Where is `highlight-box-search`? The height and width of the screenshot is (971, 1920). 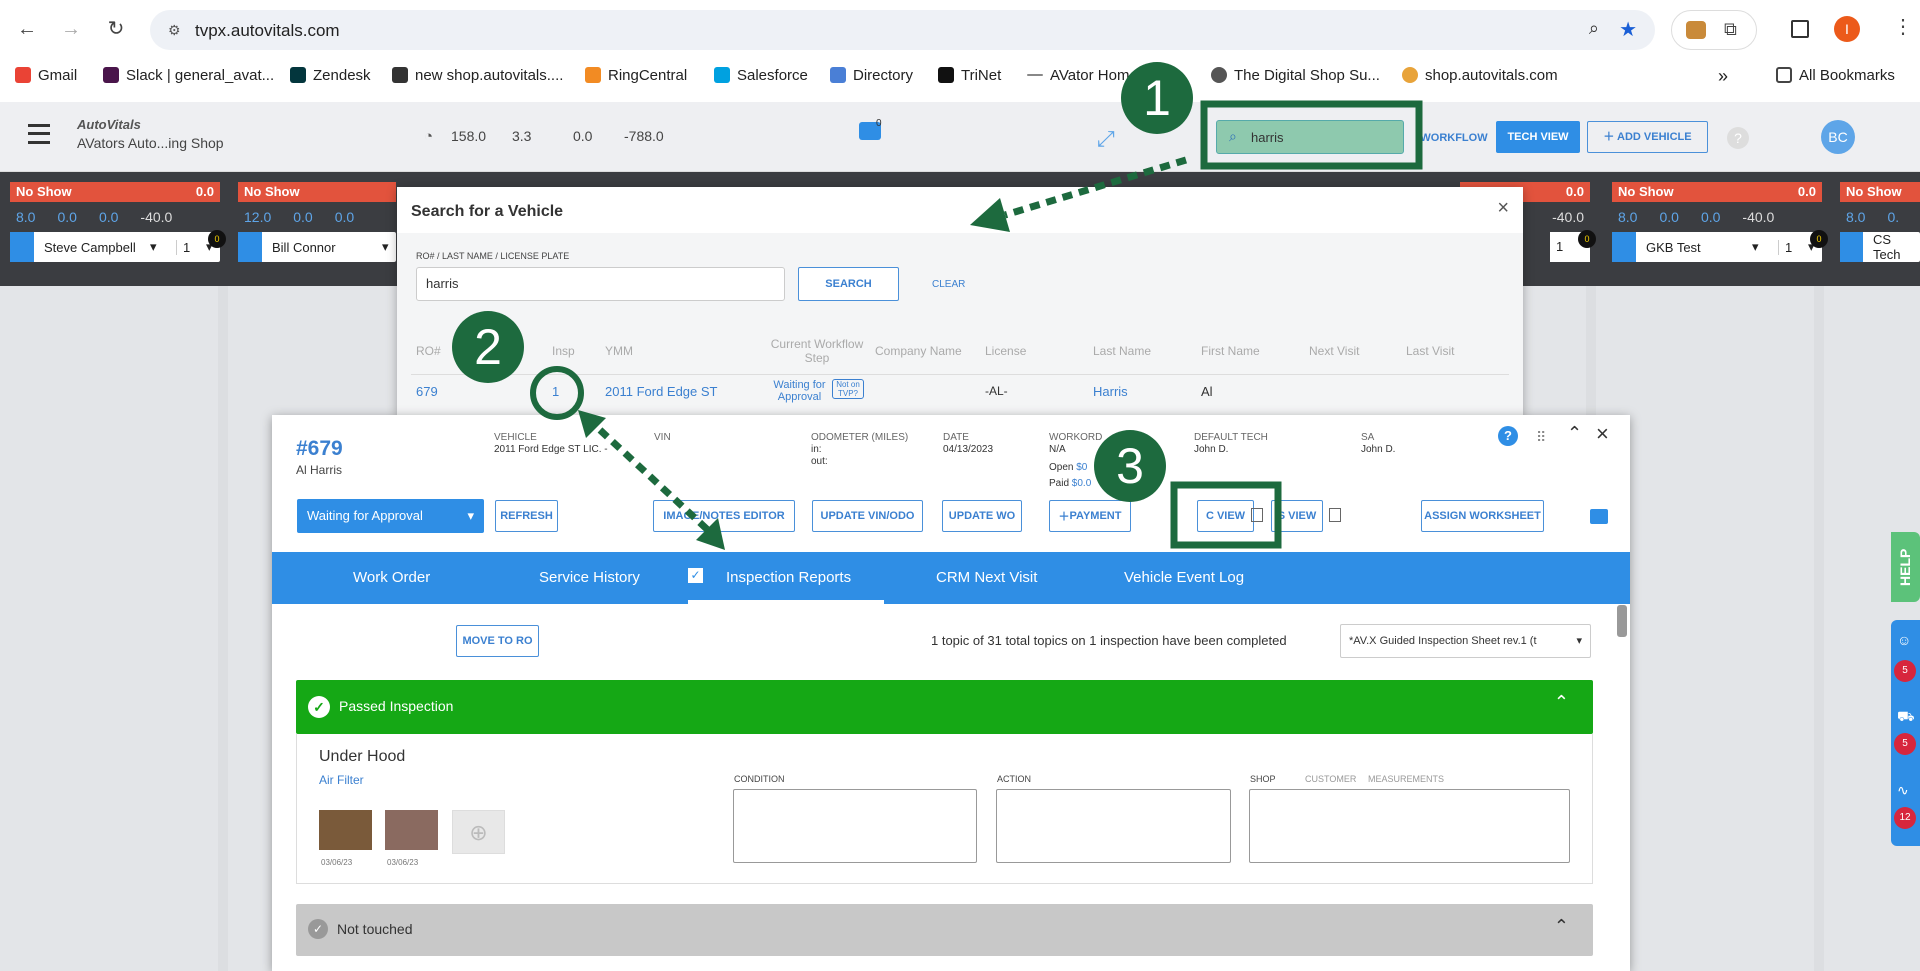
highlight-box-search is located at coordinates (1311, 135).